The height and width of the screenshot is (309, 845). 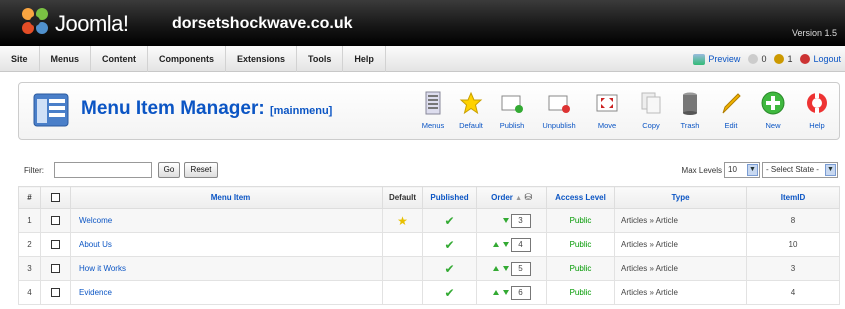 I want to click on item-id: 10, so click(x=793, y=244).